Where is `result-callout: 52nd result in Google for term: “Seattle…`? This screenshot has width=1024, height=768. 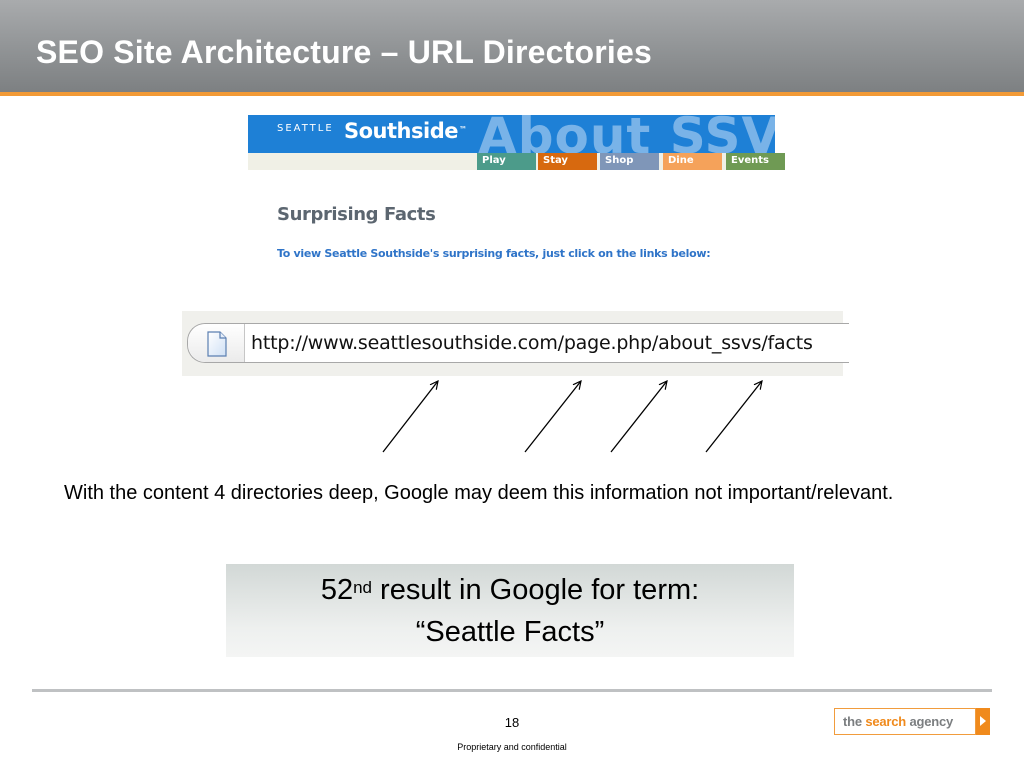 result-callout: 52nd result in Google for term: “Seattle… is located at coordinates (510, 610).